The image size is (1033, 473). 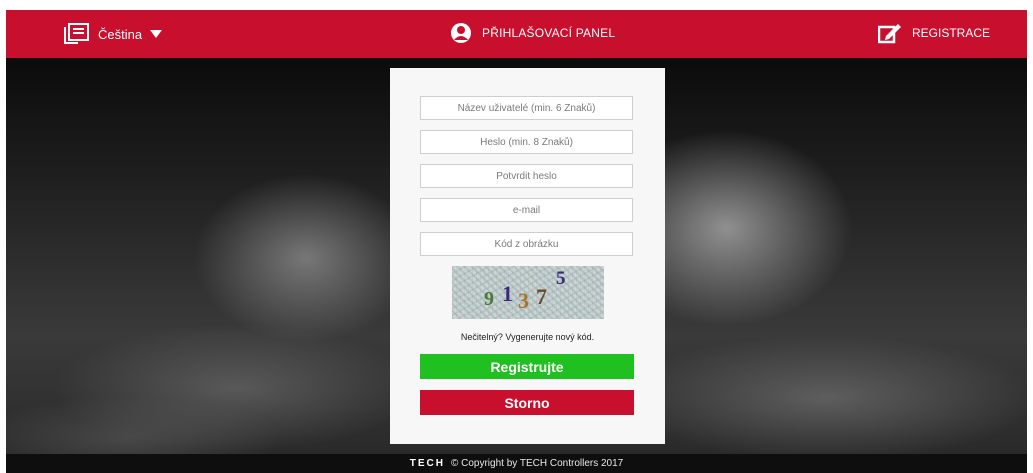 What do you see at coordinates (526, 142) in the screenshot?
I see `password-input` at bounding box center [526, 142].